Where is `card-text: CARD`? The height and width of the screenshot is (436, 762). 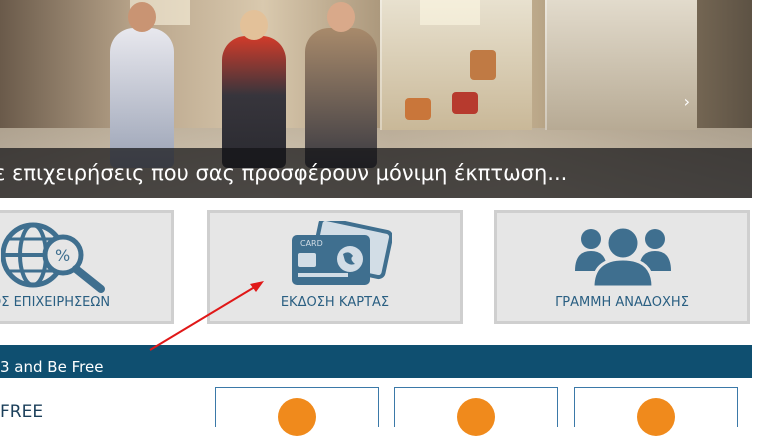 card-text: CARD is located at coordinates (311, 243).